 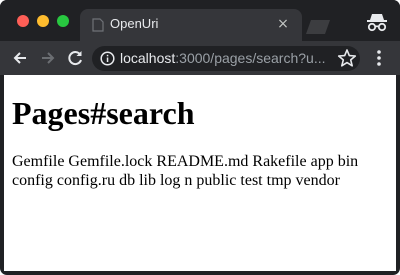 What do you see at coordinates (23, 21) in the screenshot?
I see `close-window-button` at bounding box center [23, 21].